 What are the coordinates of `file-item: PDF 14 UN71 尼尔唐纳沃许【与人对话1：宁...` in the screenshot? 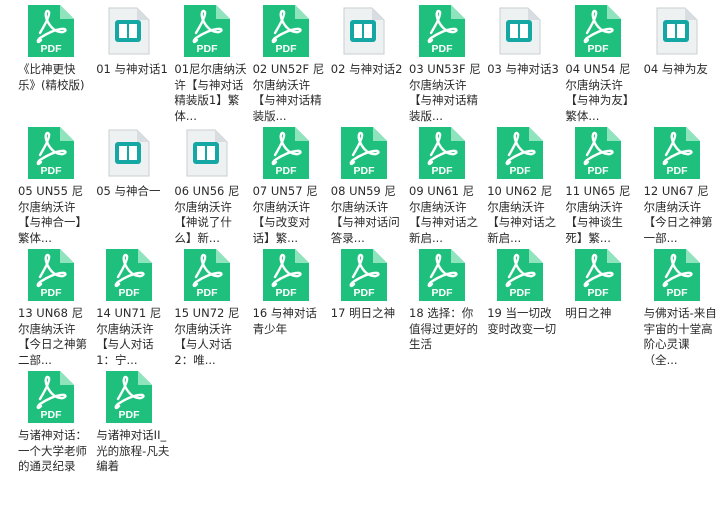 It's located at (133, 308).